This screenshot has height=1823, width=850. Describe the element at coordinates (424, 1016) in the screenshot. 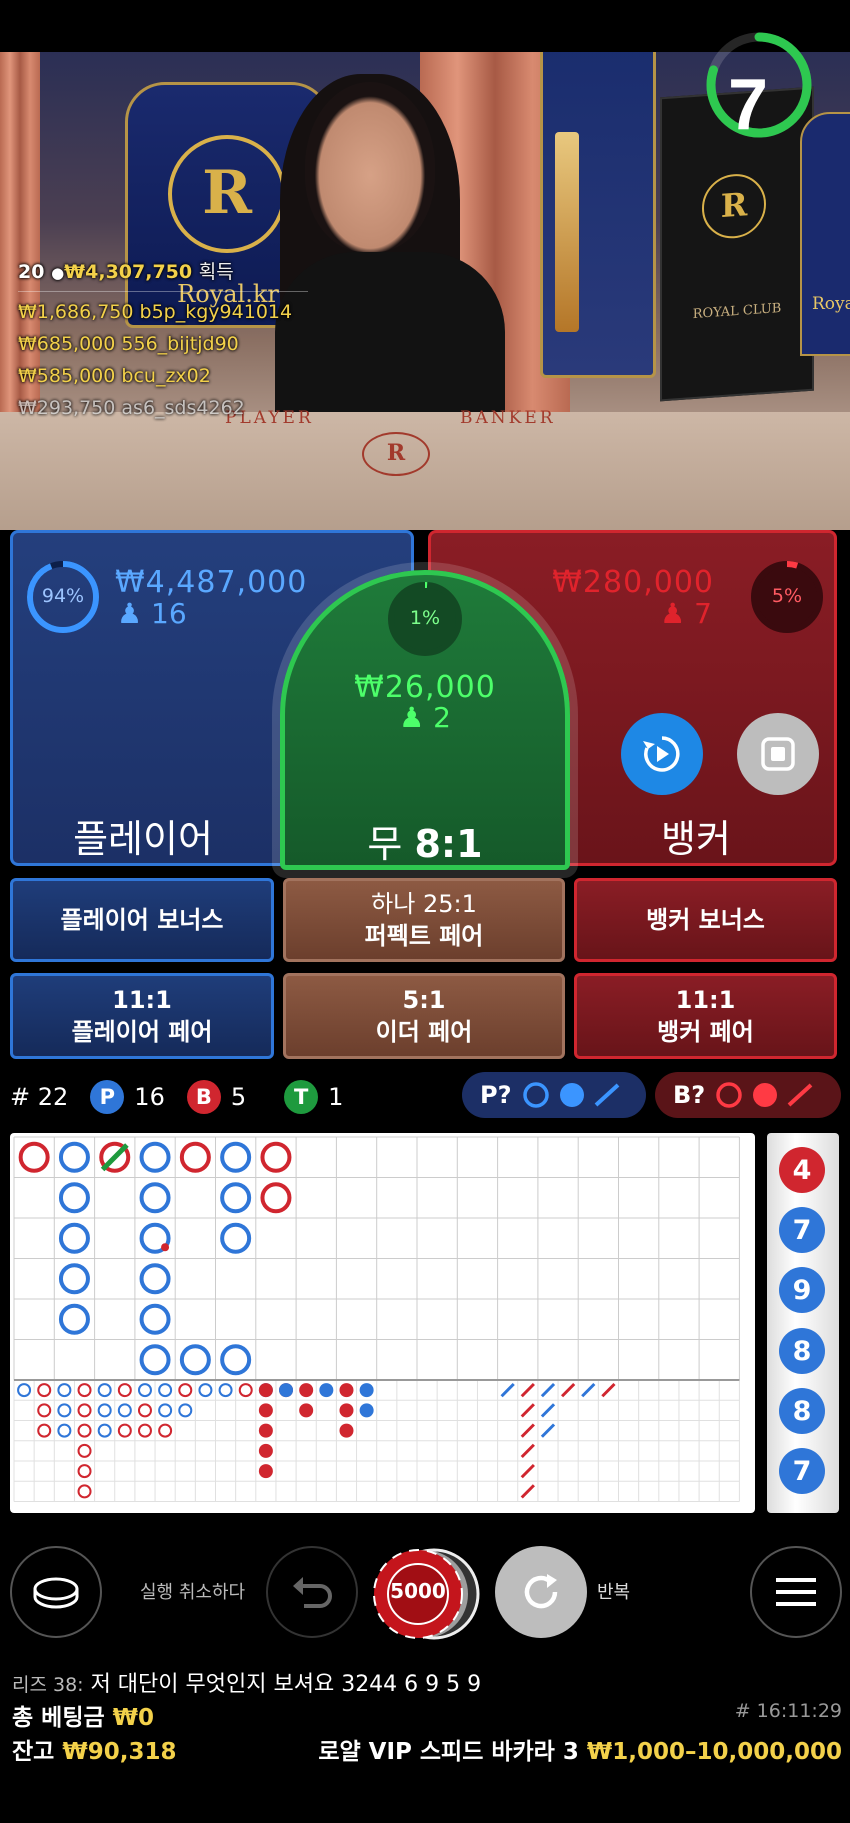

I see `either-pair-button: 5:1 이더 페어` at that location.